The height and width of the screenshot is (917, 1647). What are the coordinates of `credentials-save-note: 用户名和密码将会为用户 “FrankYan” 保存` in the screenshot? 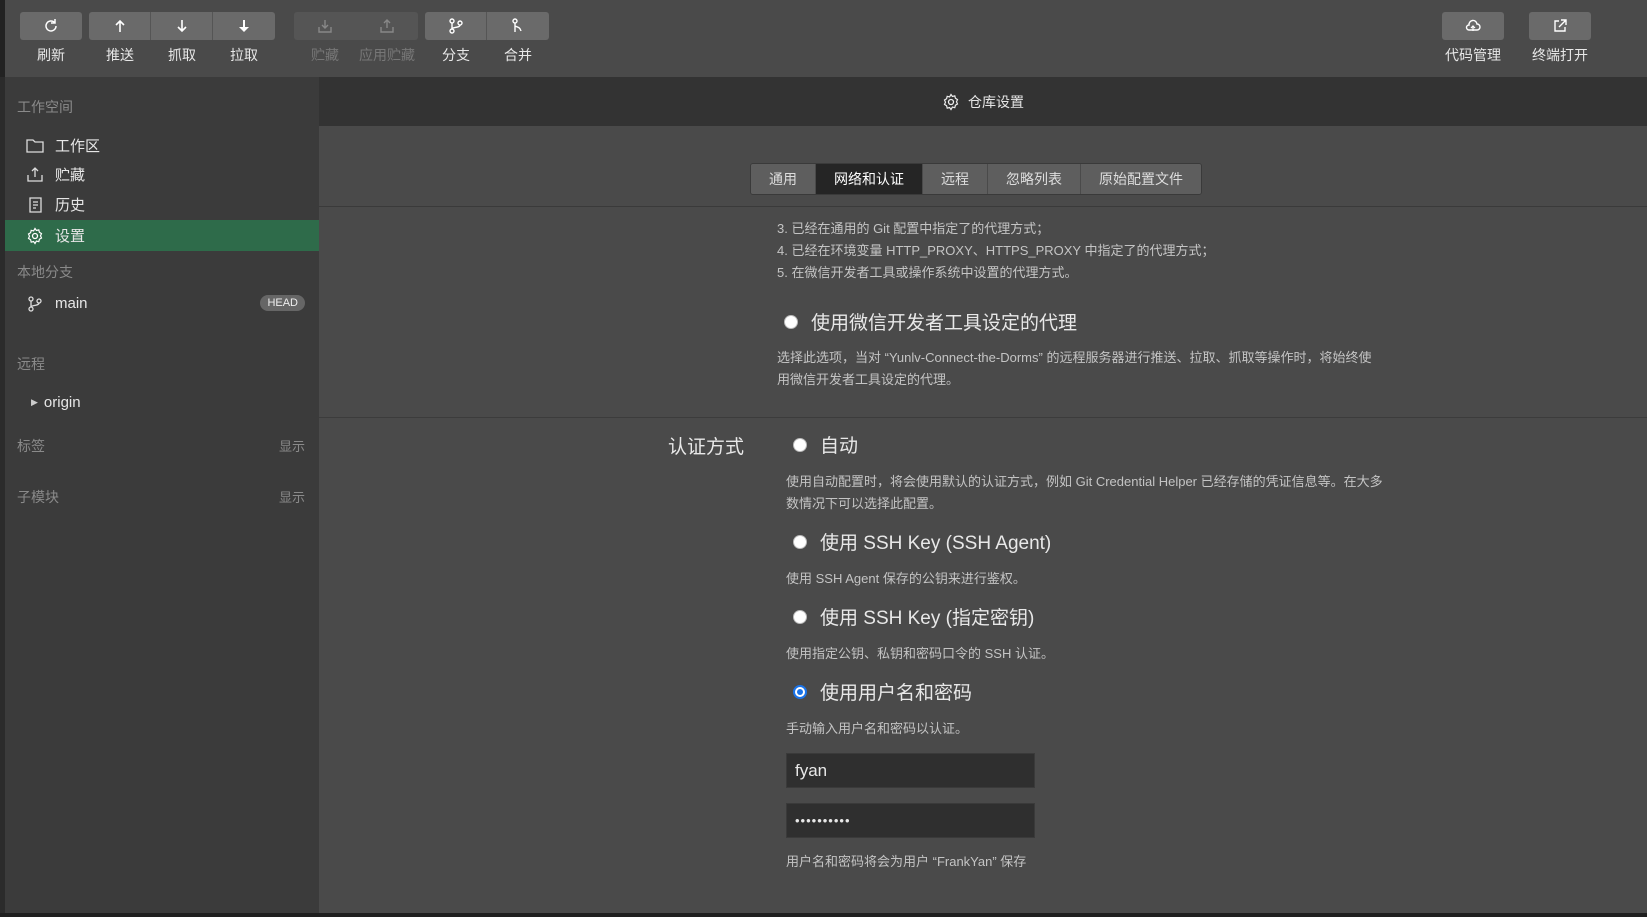 It's located at (906, 861).